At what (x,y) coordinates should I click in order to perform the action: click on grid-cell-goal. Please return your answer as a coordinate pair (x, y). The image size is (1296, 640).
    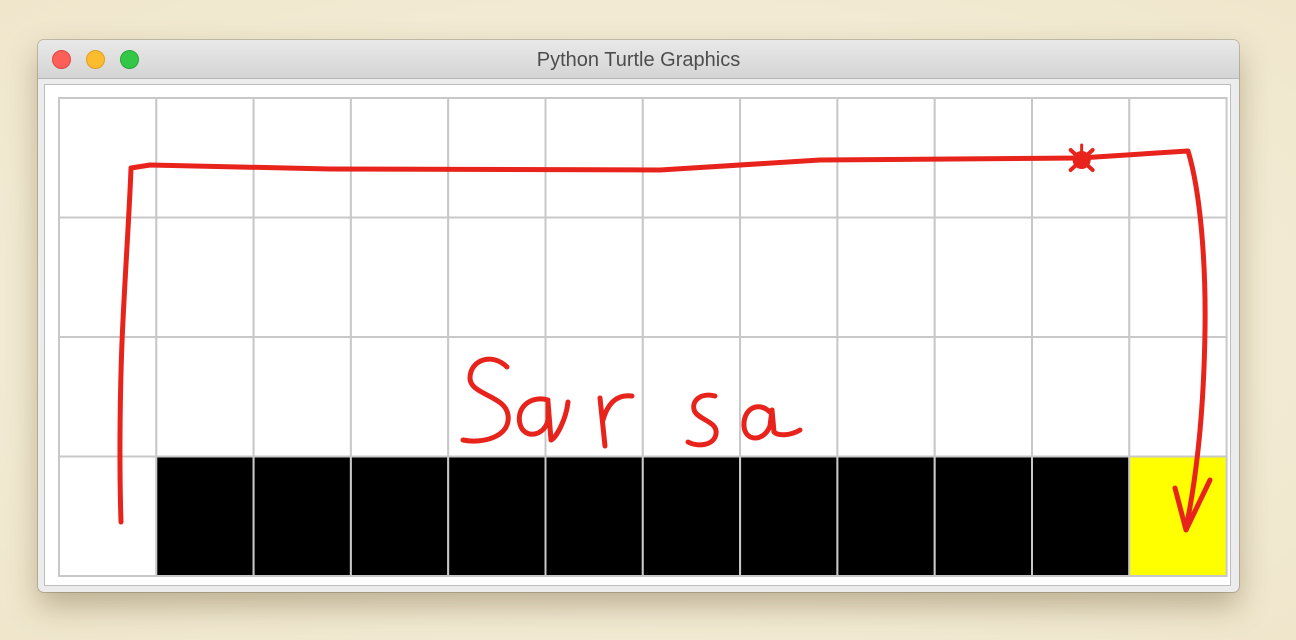
    Looking at the image, I should click on (1178, 516).